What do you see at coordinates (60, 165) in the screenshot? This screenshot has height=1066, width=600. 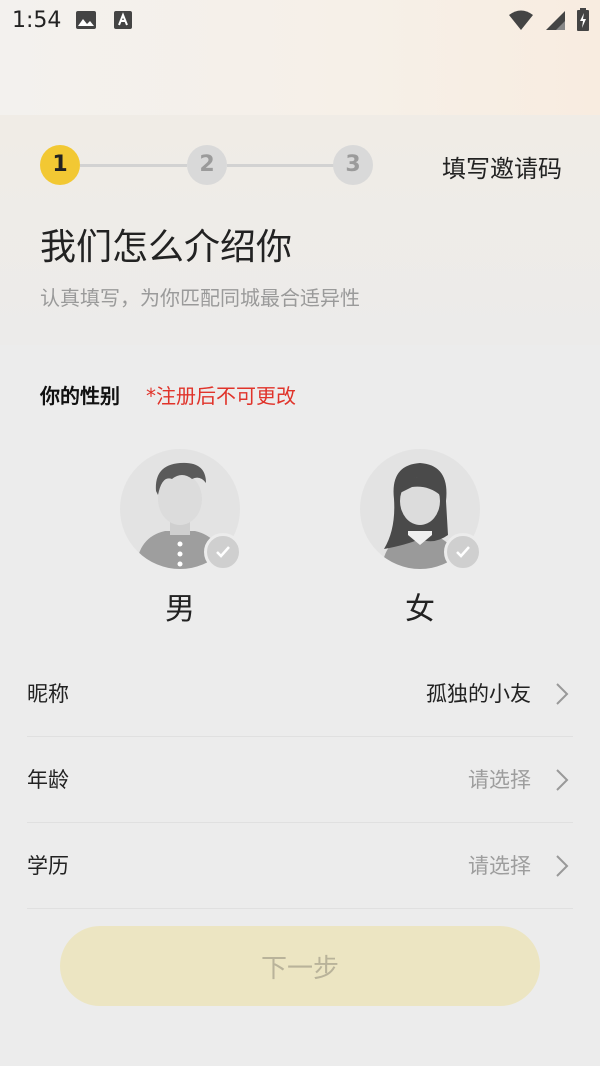 I see `step-1: 1` at bounding box center [60, 165].